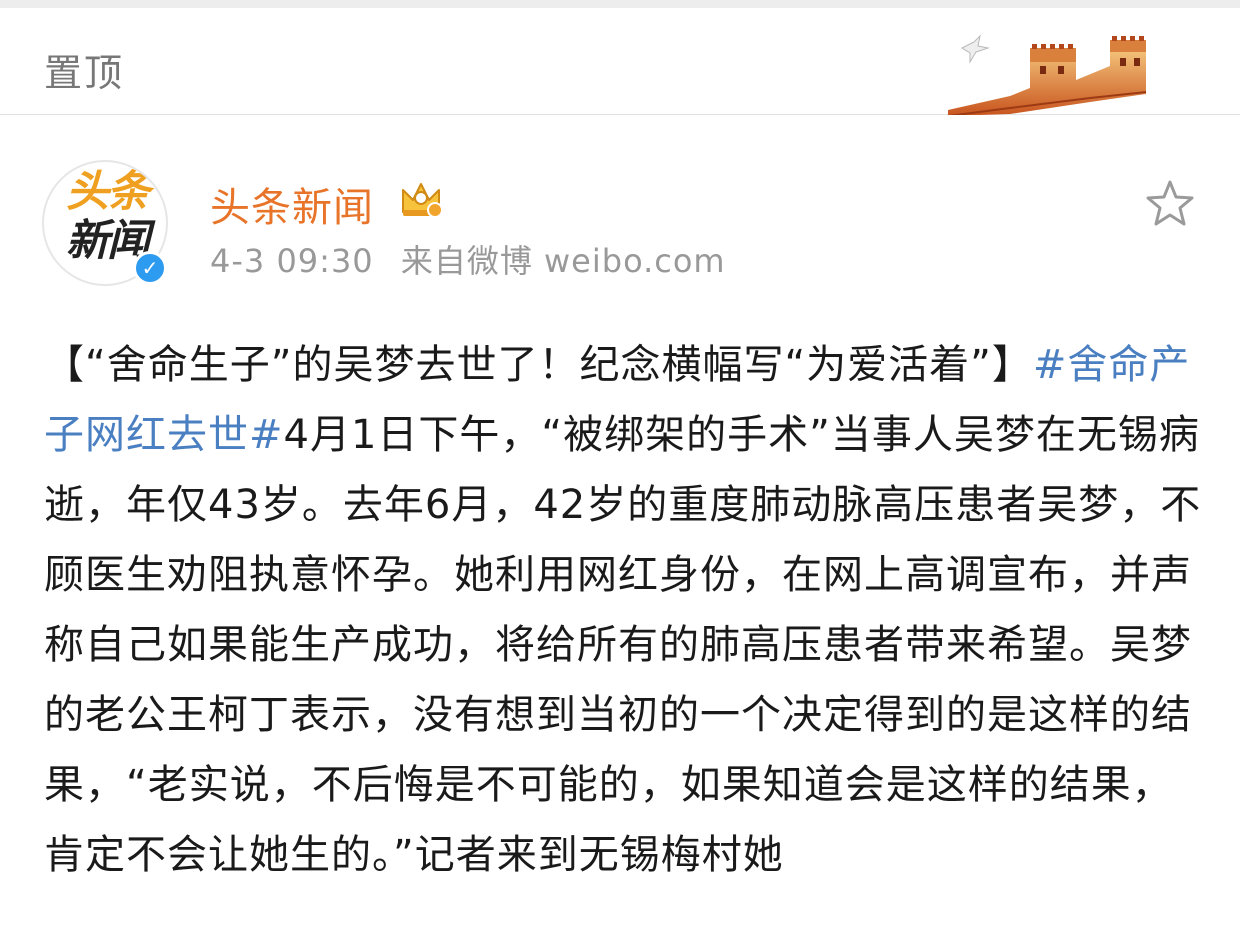 The width and height of the screenshot is (1240, 932). What do you see at coordinates (422, 200) in the screenshot?
I see `crown-icon` at bounding box center [422, 200].